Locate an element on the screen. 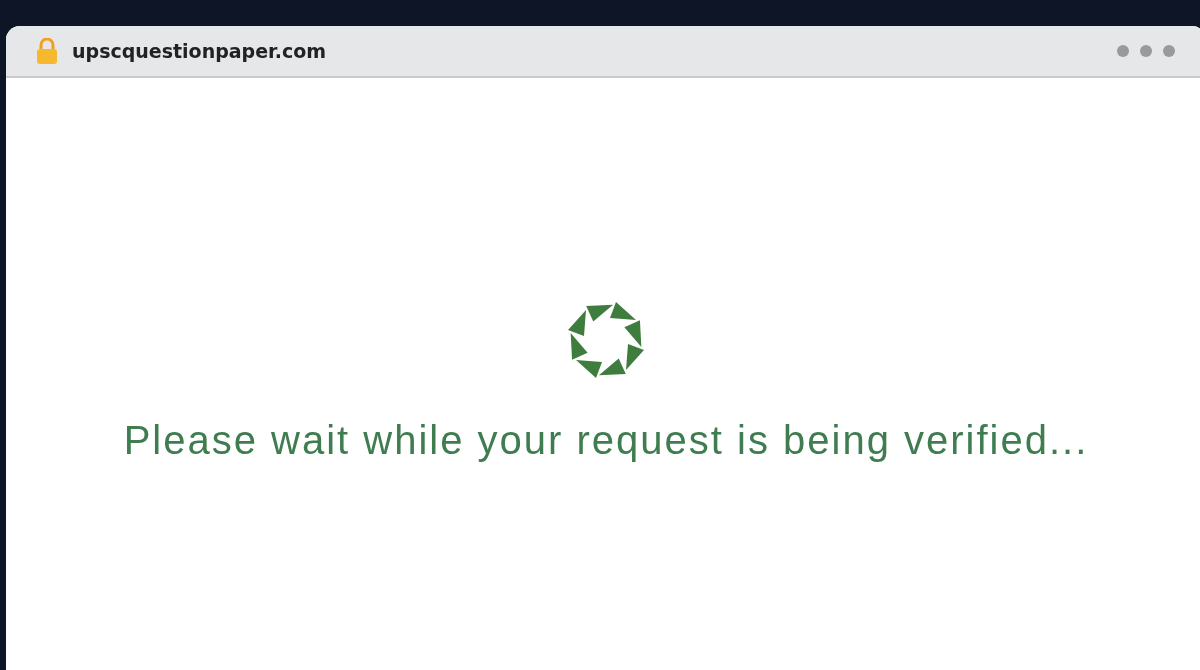  window-dots-icon is located at coordinates (1146, 51).